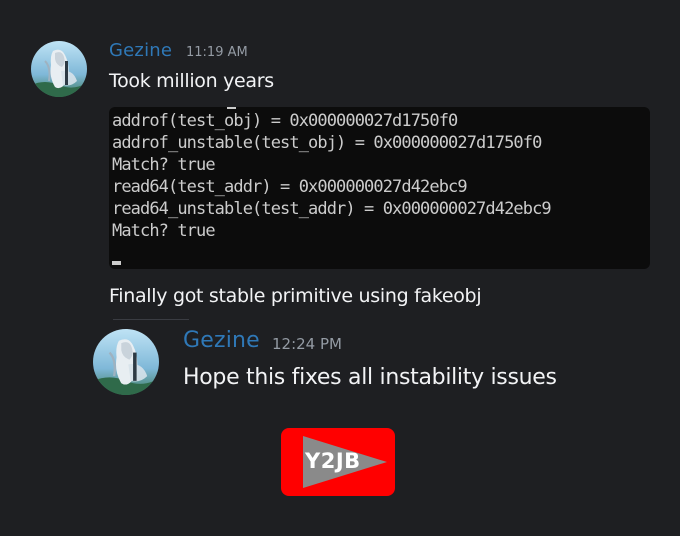  I want to click on message-text: Hope this fixes all instability issues, so click(370, 377).